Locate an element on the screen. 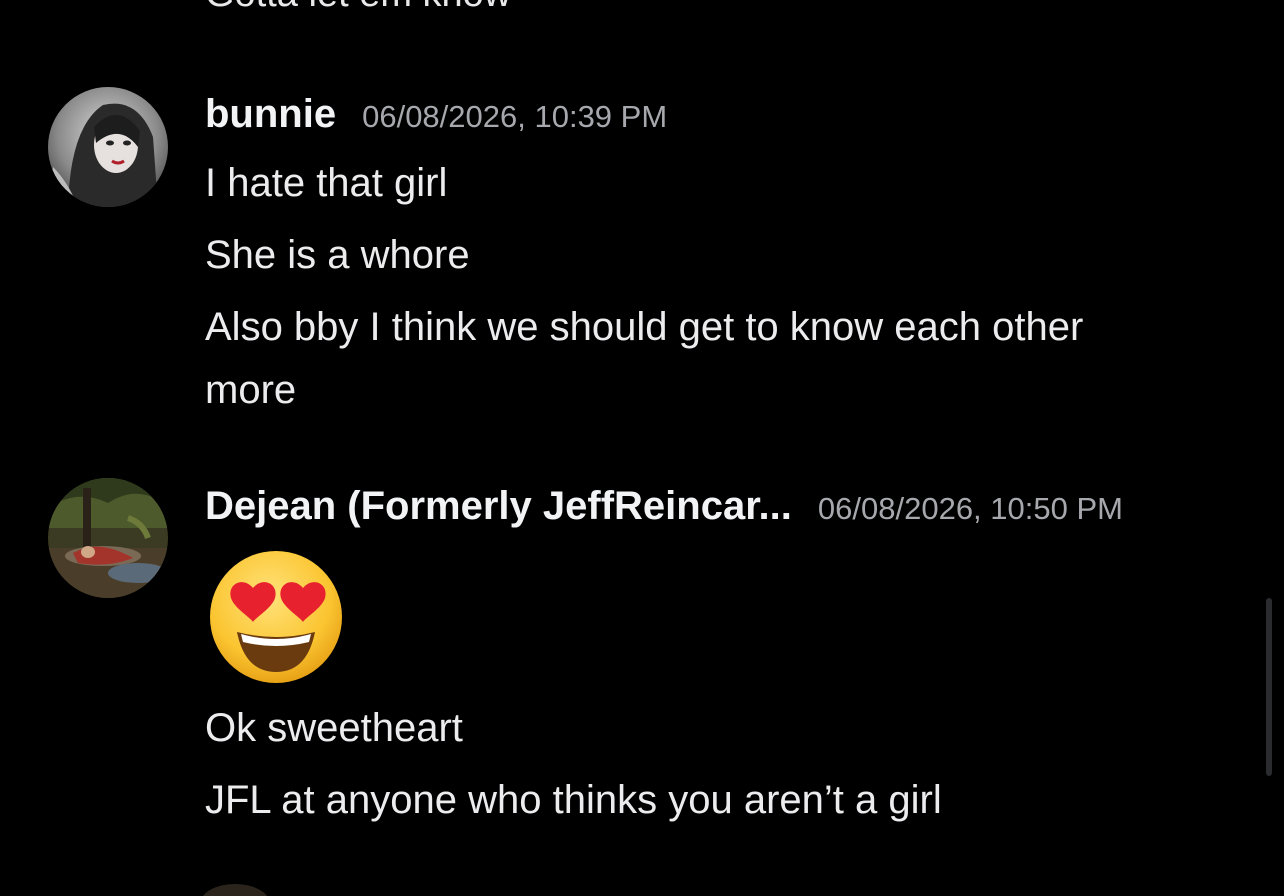 This screenshot has height=896, width=1284. heart-eyes-emoji-icon is located at coordinates (276, 617).